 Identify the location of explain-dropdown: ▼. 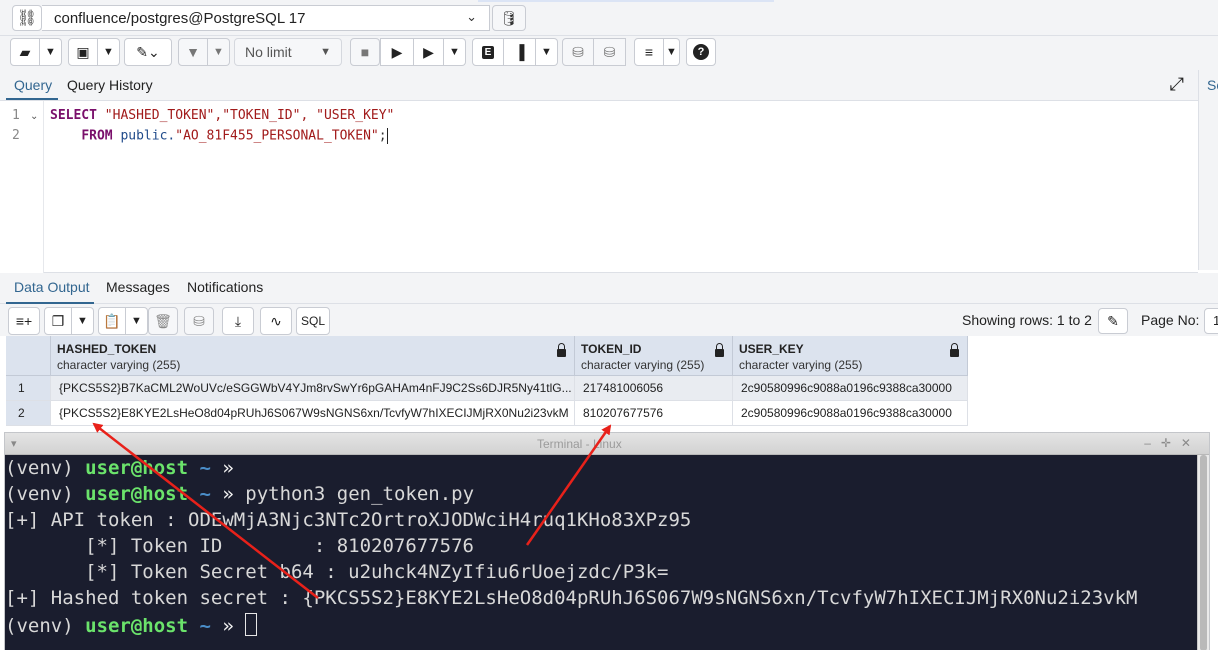
(547, 52).